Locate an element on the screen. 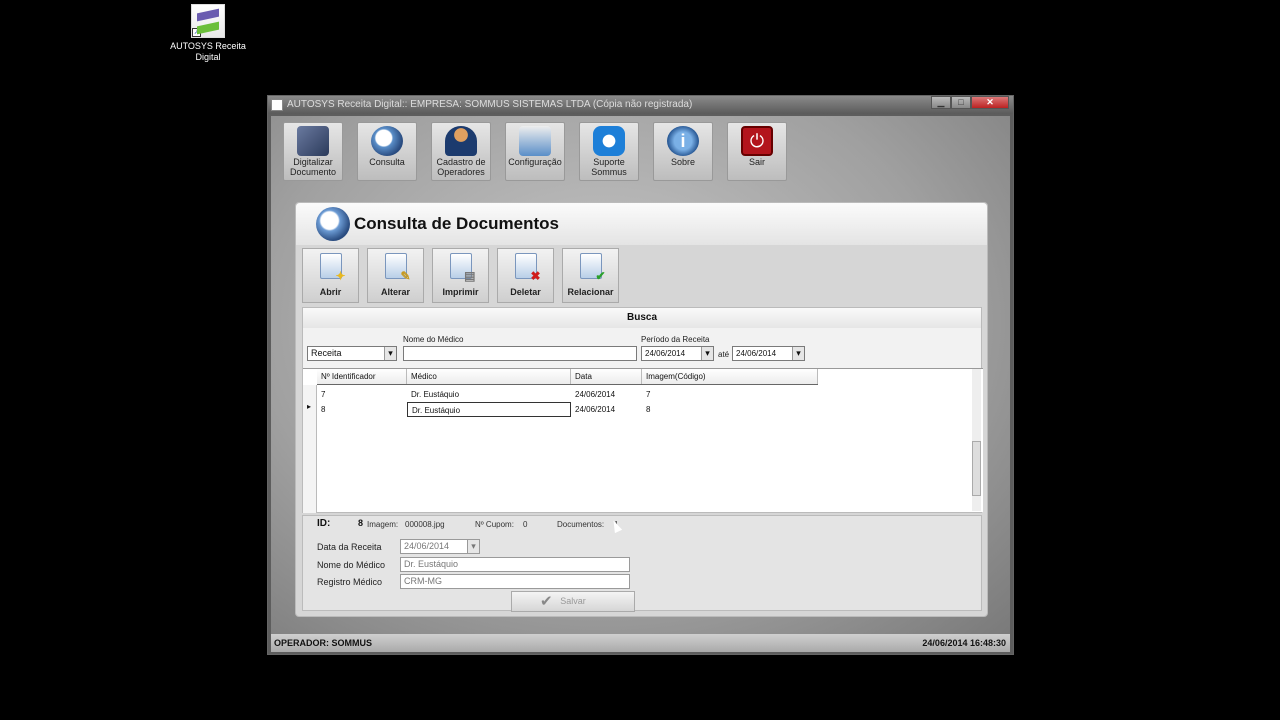 Image resolution: width=1280 pixels, height=720 pixels. row-selector-column: ▸ is located at coordinates (310, 449).